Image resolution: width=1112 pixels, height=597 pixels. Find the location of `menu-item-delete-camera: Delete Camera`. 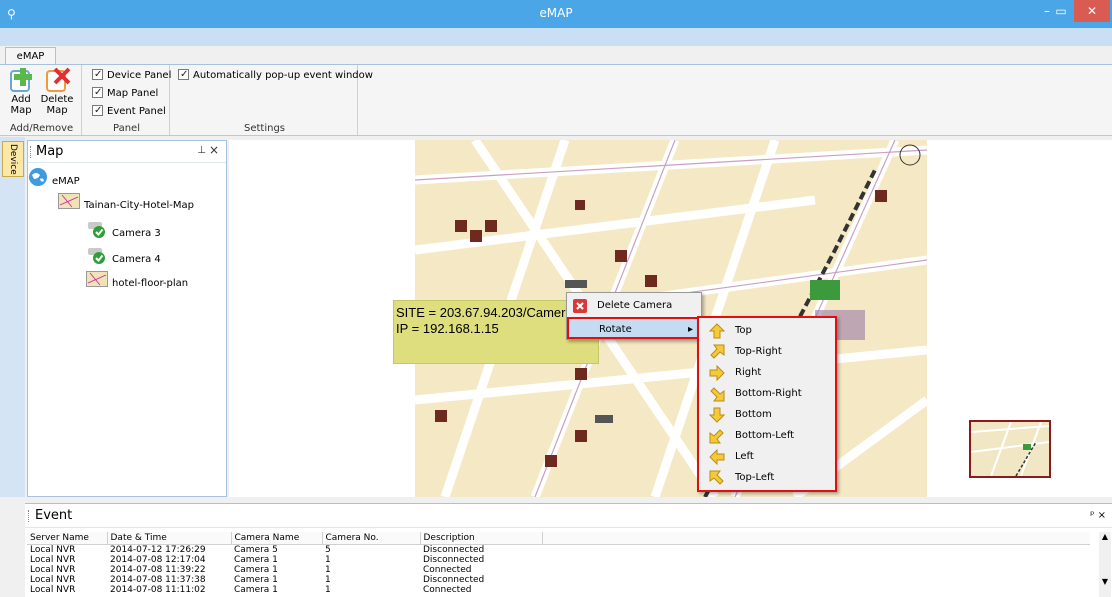

menu-item-delete-camera: Delete Camera is located at coordinates (634, 306).